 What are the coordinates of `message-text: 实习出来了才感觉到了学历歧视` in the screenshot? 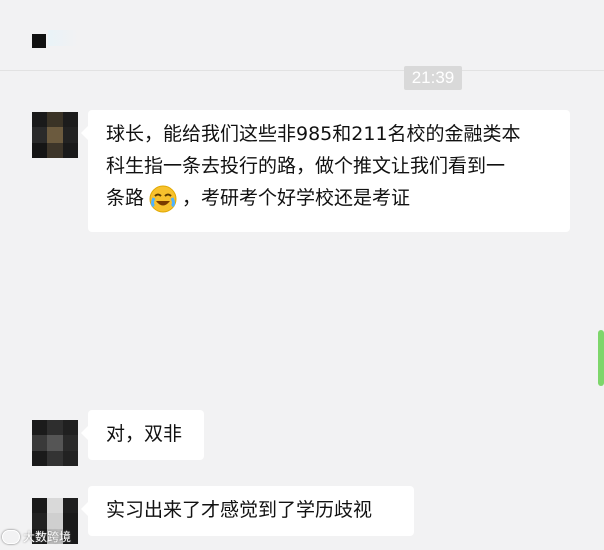 It's located at (239, 510).